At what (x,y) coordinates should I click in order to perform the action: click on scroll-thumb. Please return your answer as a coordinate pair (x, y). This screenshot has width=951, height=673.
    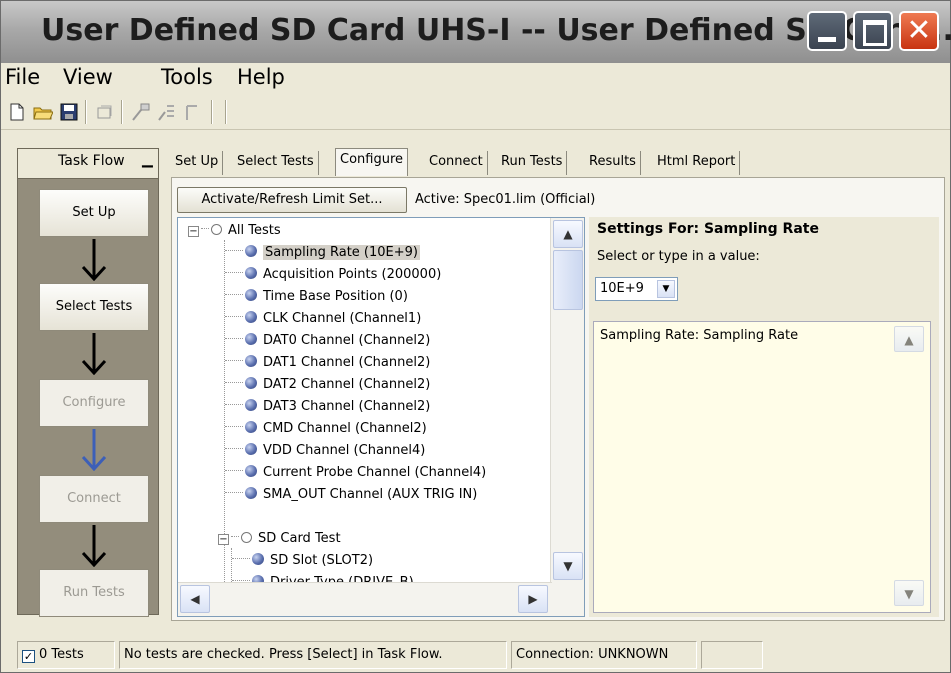
    Looking at the image, I should click on (568, 280).